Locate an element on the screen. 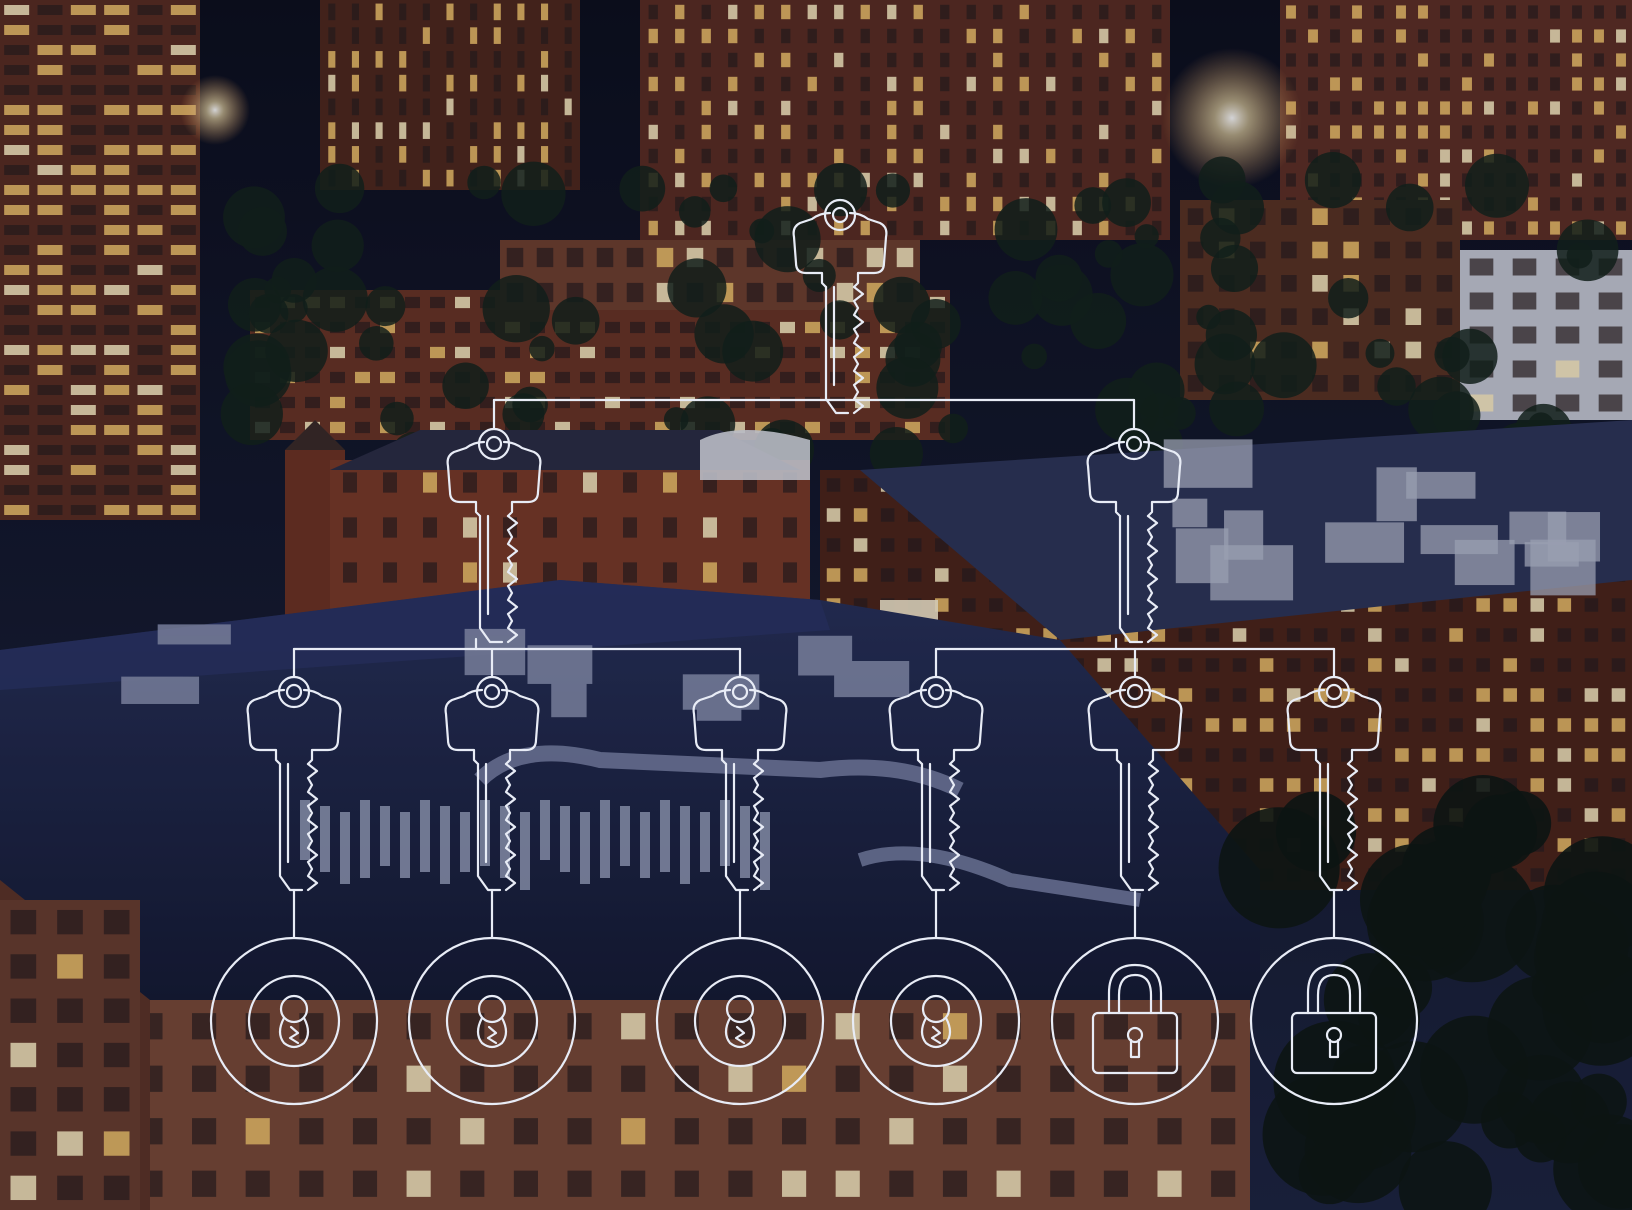  grand-master-key-icon is located at coordinates (840, 306).